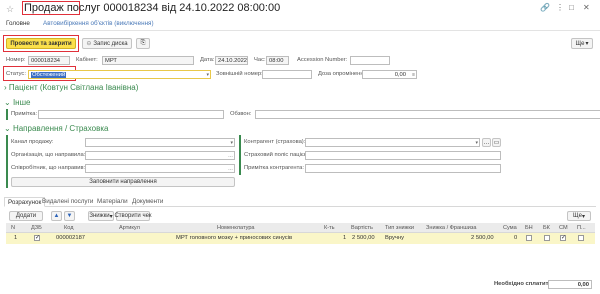  What do you see at coordinates (160, 142) in the screenshot?
I see `sales-channel-field: ▾` at bounding box center [160, 142].